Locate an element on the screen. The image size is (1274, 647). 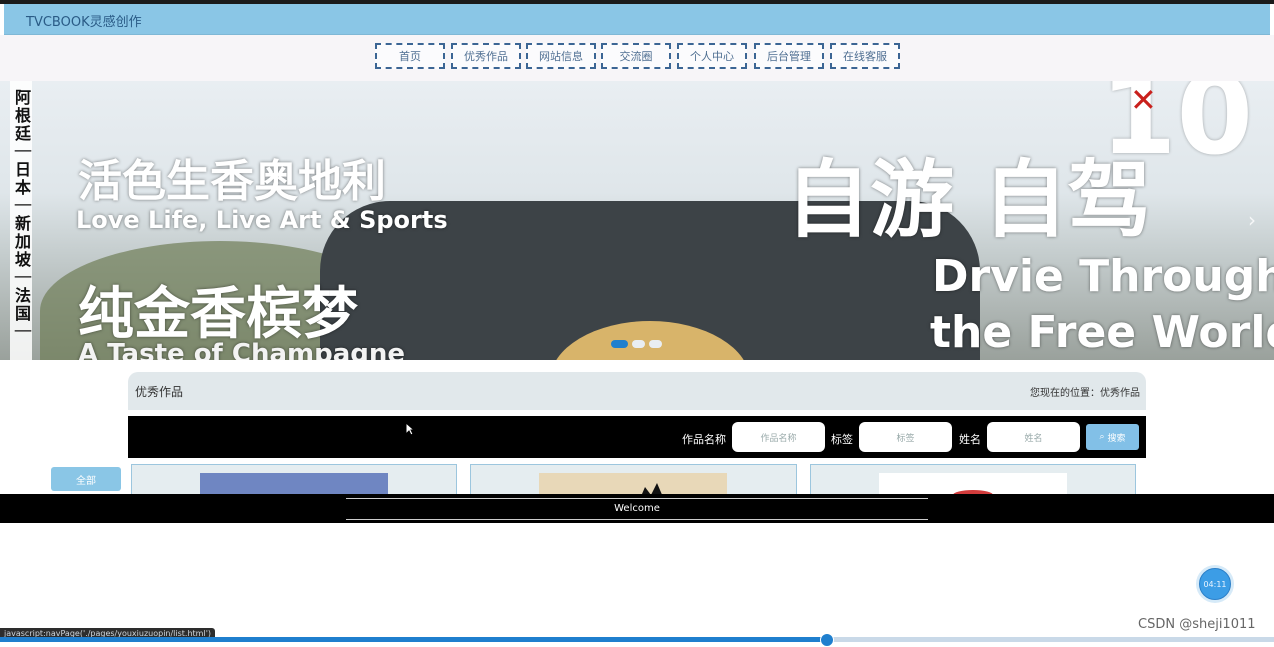
csdn-watermark: CSDN @sheji1011 is located at coordinates (1197, 624).